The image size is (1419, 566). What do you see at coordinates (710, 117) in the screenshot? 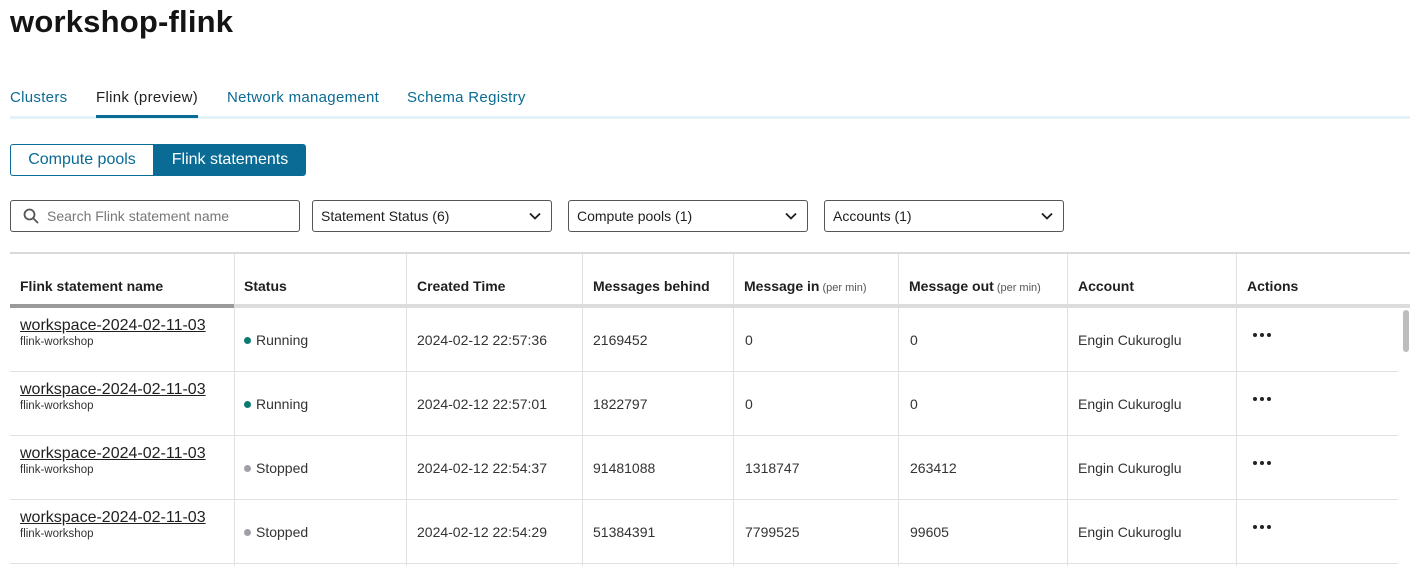
I see `tab-bar-underline` at bounding box center [710, 117].